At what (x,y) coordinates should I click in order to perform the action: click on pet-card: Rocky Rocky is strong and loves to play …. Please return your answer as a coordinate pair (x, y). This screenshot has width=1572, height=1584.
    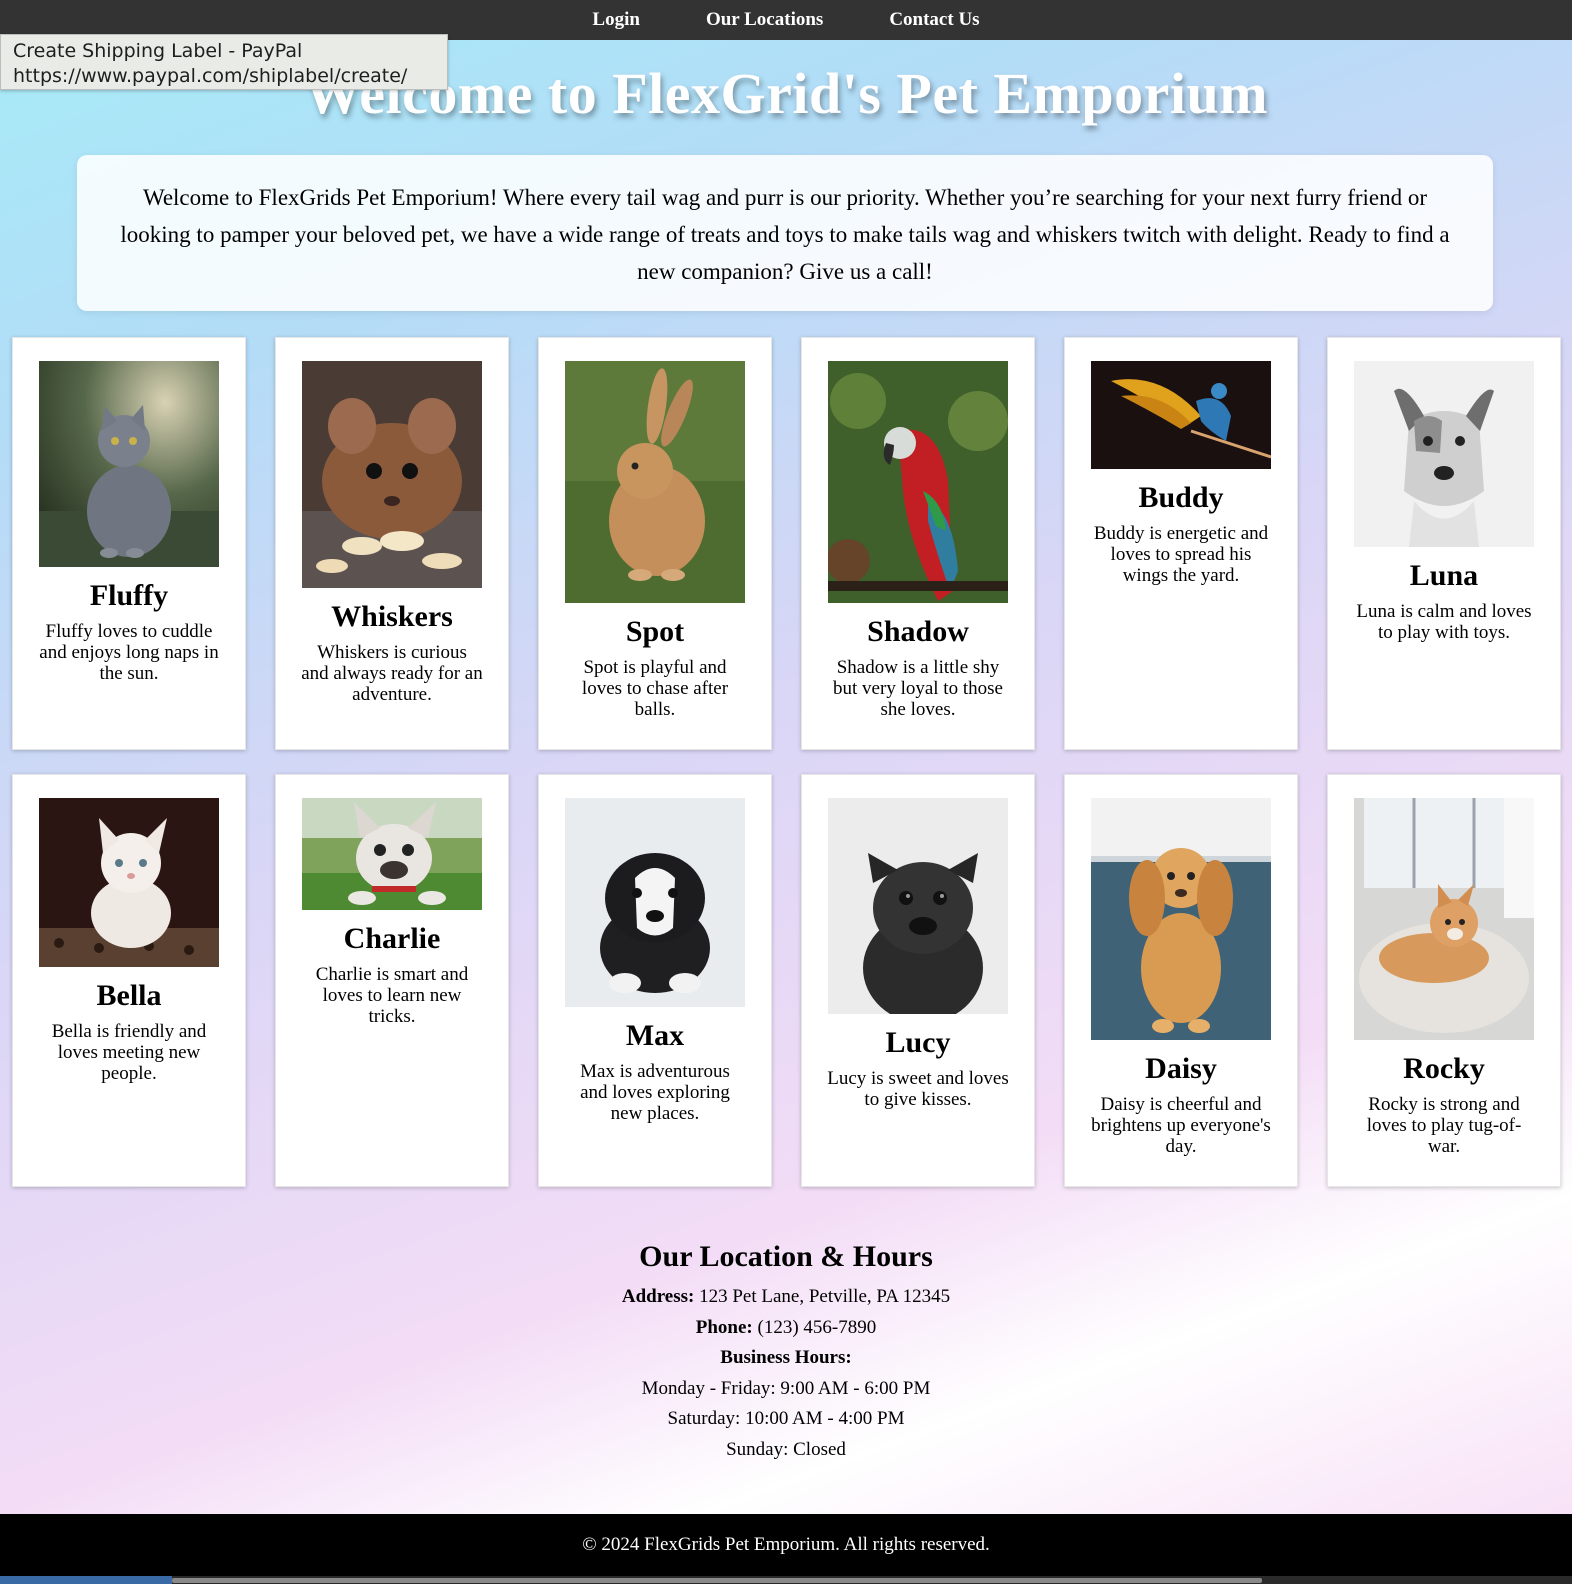
    Looking at the image, I should click on (1444, 980).